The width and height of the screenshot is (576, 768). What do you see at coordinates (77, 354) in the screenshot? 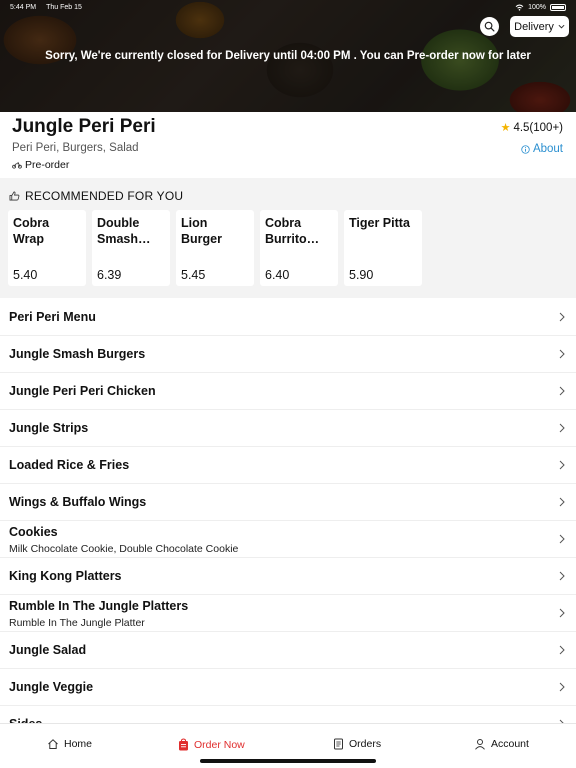
I see `menu-category-title: Jungle Smash Burgers` at bounding box center [77, 354].